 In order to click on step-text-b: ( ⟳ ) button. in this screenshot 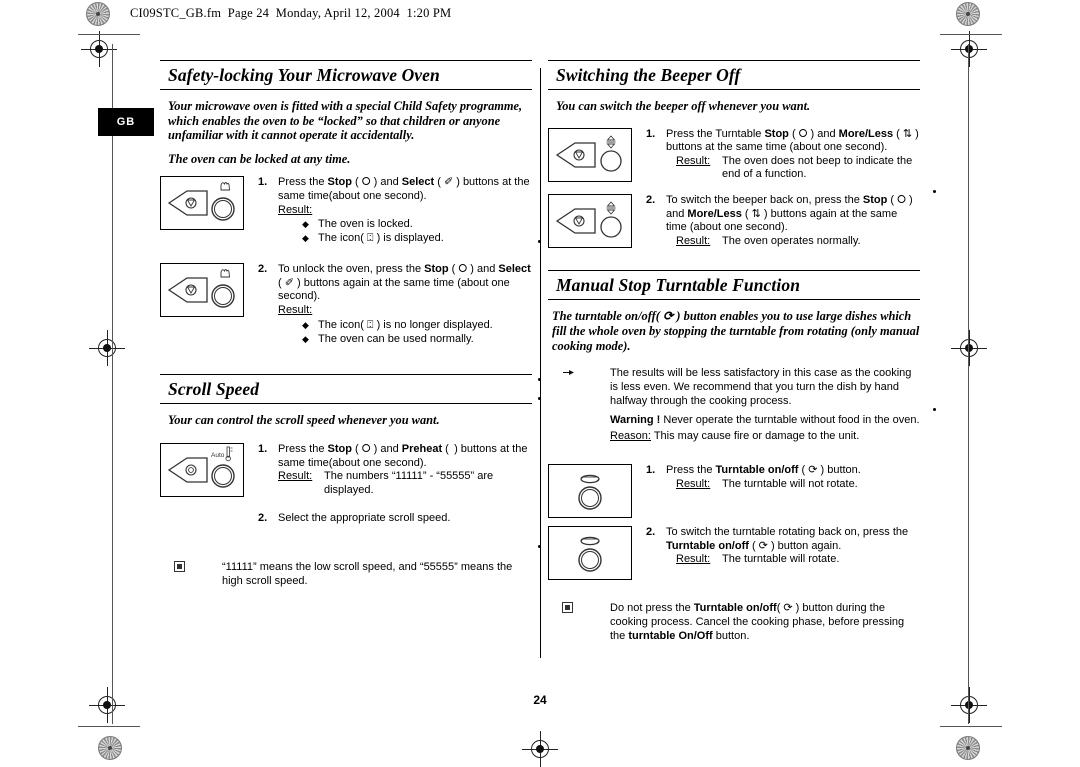, I will do `click(829, 470)`.